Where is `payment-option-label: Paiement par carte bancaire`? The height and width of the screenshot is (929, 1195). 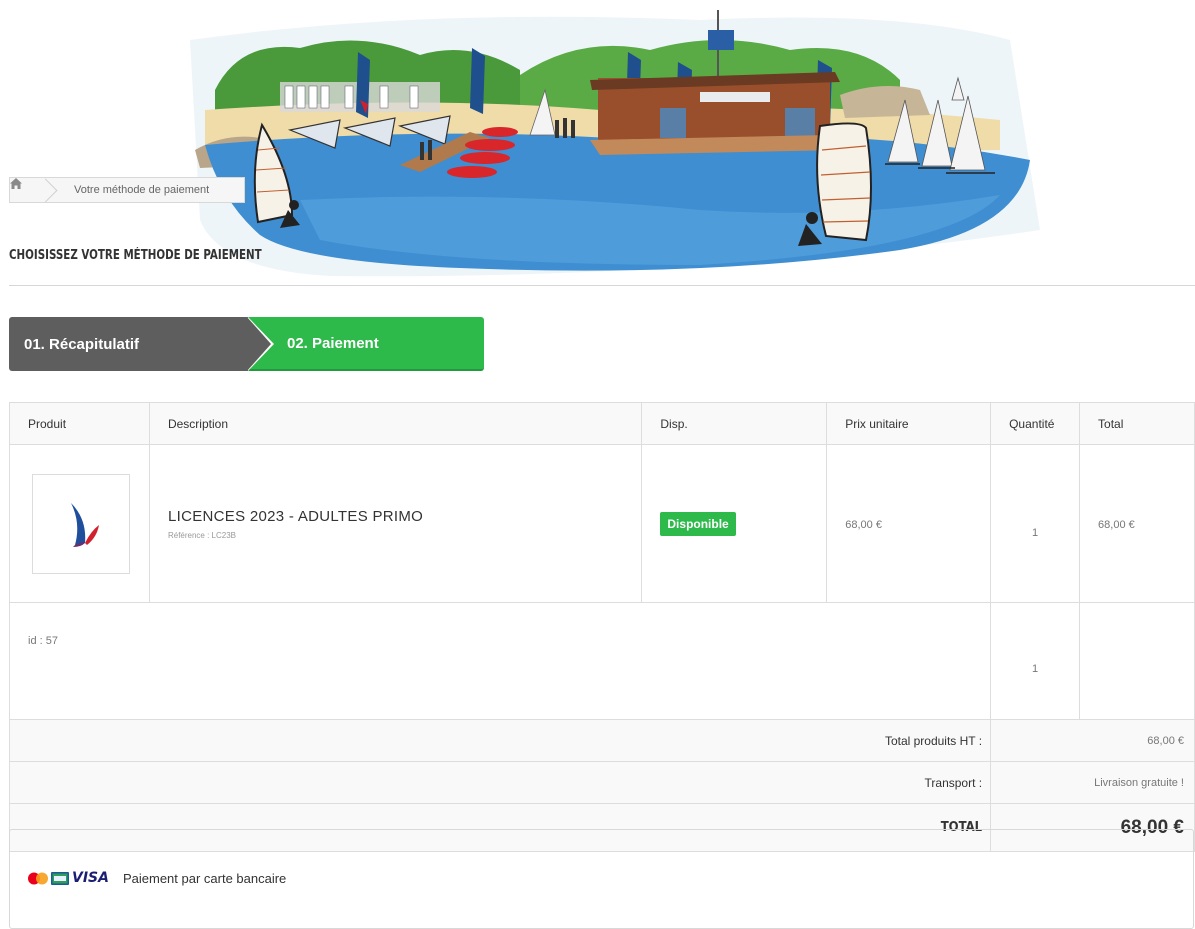
payment-option-label: Paiement par carte bancaire is located at coordinates (204, 878).